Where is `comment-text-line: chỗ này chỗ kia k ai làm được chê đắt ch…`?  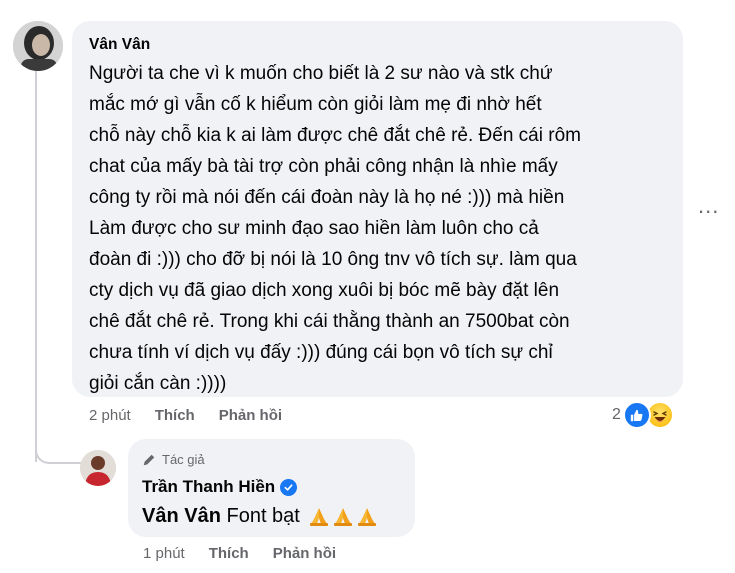 comment-text-line: chỗ này chỗ kia k ai làm được chê đắt ch… is located at coordinates (335, 135).